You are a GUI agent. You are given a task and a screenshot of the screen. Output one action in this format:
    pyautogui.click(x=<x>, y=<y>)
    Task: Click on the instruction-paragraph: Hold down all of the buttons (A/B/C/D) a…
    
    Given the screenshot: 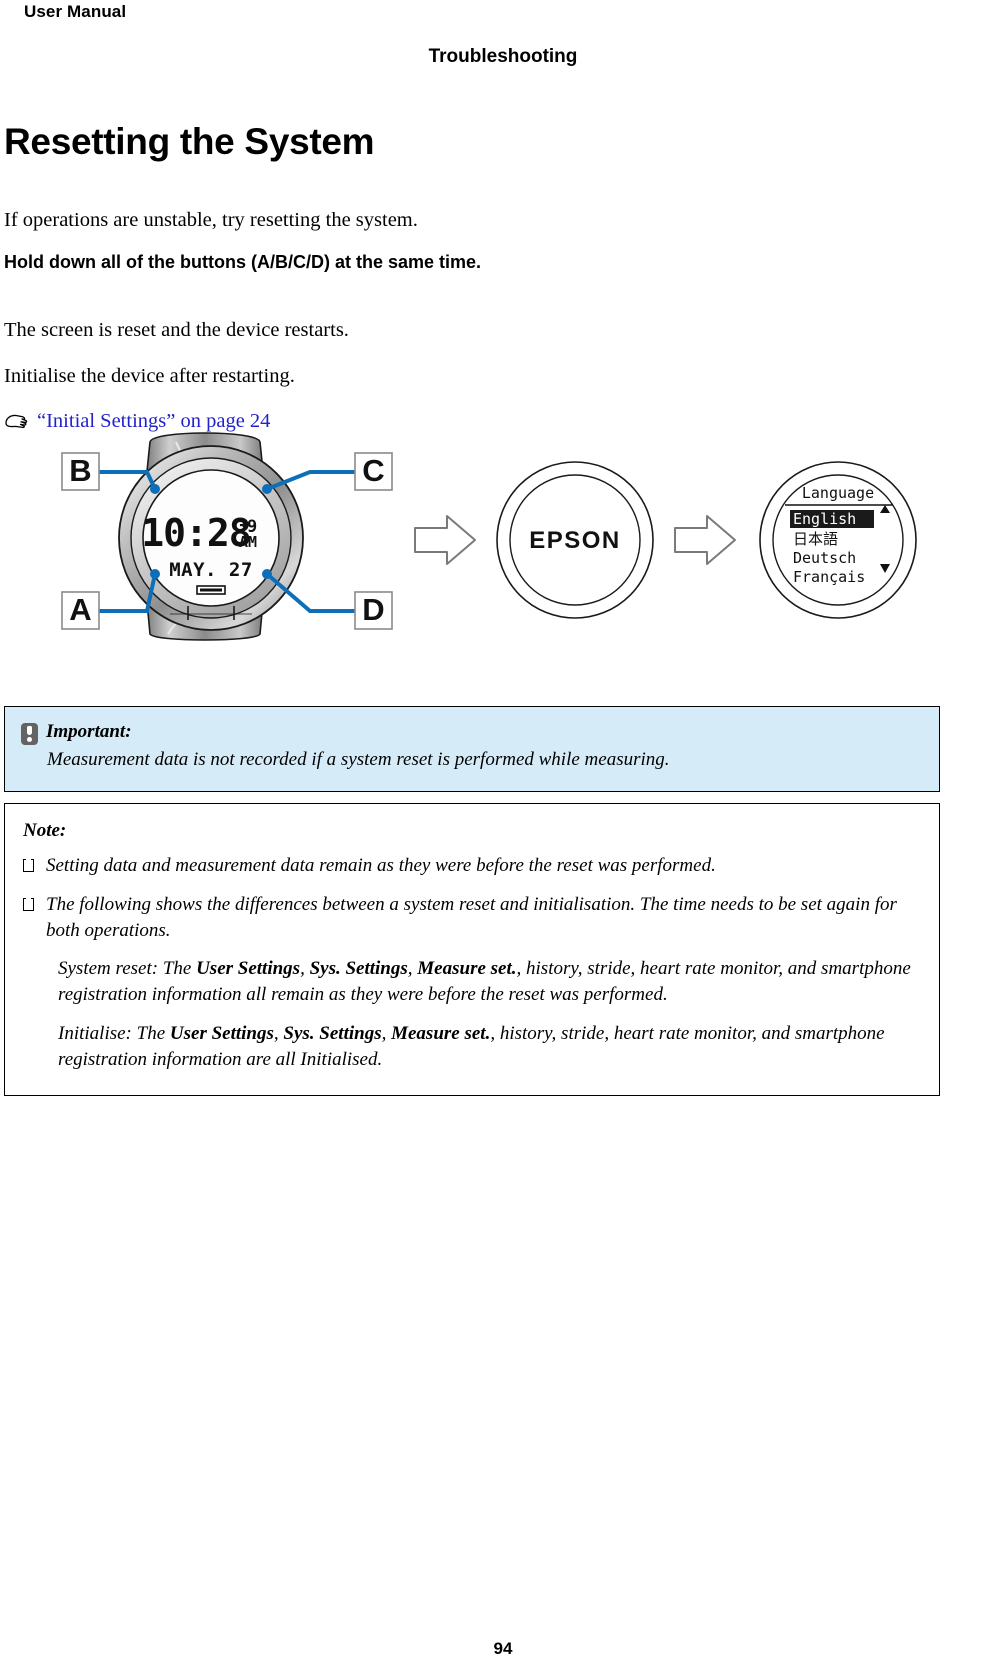 What is the action you would take?
    pyautogui.click(x=243, y=262)
    